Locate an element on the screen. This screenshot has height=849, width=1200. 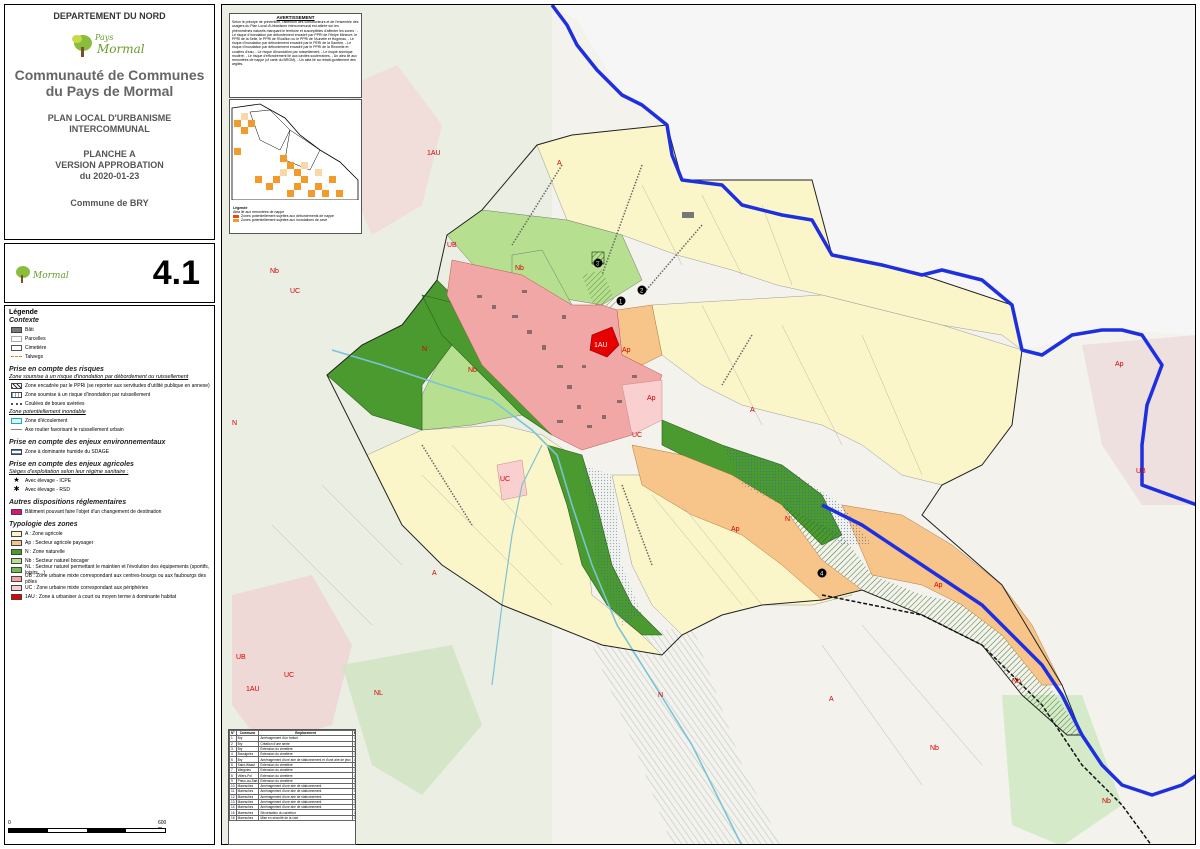
marker-2: 2 is located at coordinates (642, 290).